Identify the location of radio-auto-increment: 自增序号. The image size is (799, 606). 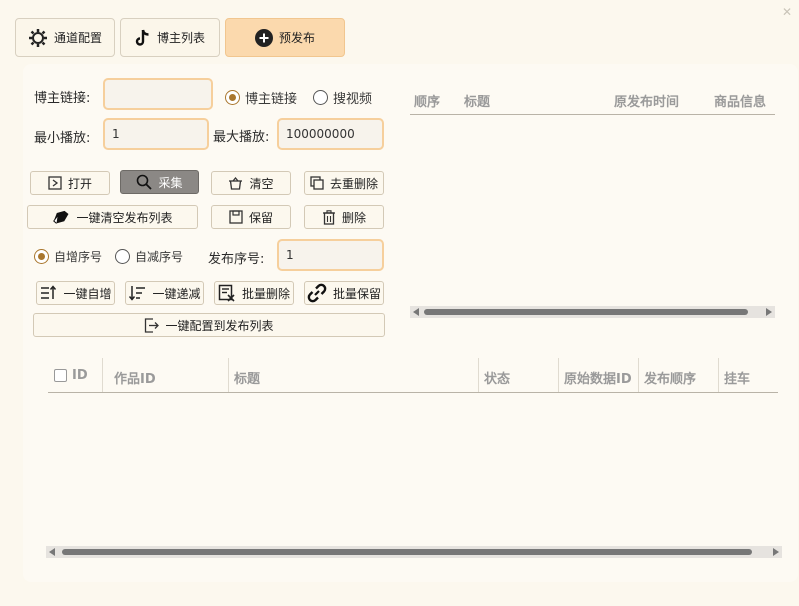
(68, 256).